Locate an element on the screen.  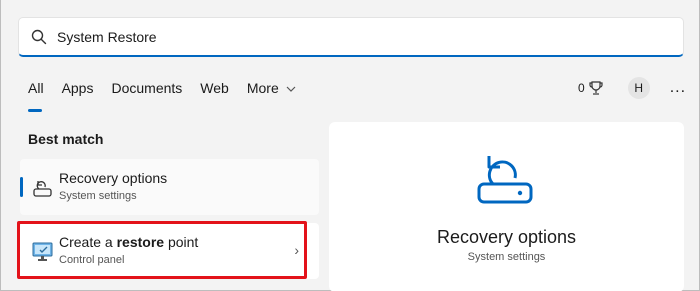
result-create-restore-point: Create a restore point Control panel › is located at coordinates (168, 250).